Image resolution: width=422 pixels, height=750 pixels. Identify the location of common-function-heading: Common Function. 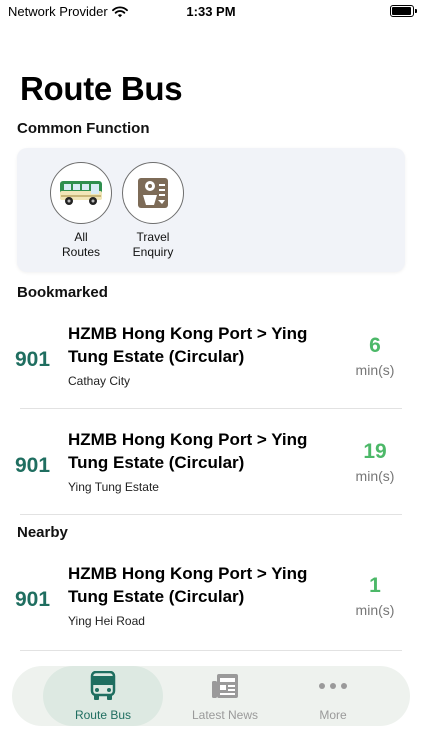
(83, 128).